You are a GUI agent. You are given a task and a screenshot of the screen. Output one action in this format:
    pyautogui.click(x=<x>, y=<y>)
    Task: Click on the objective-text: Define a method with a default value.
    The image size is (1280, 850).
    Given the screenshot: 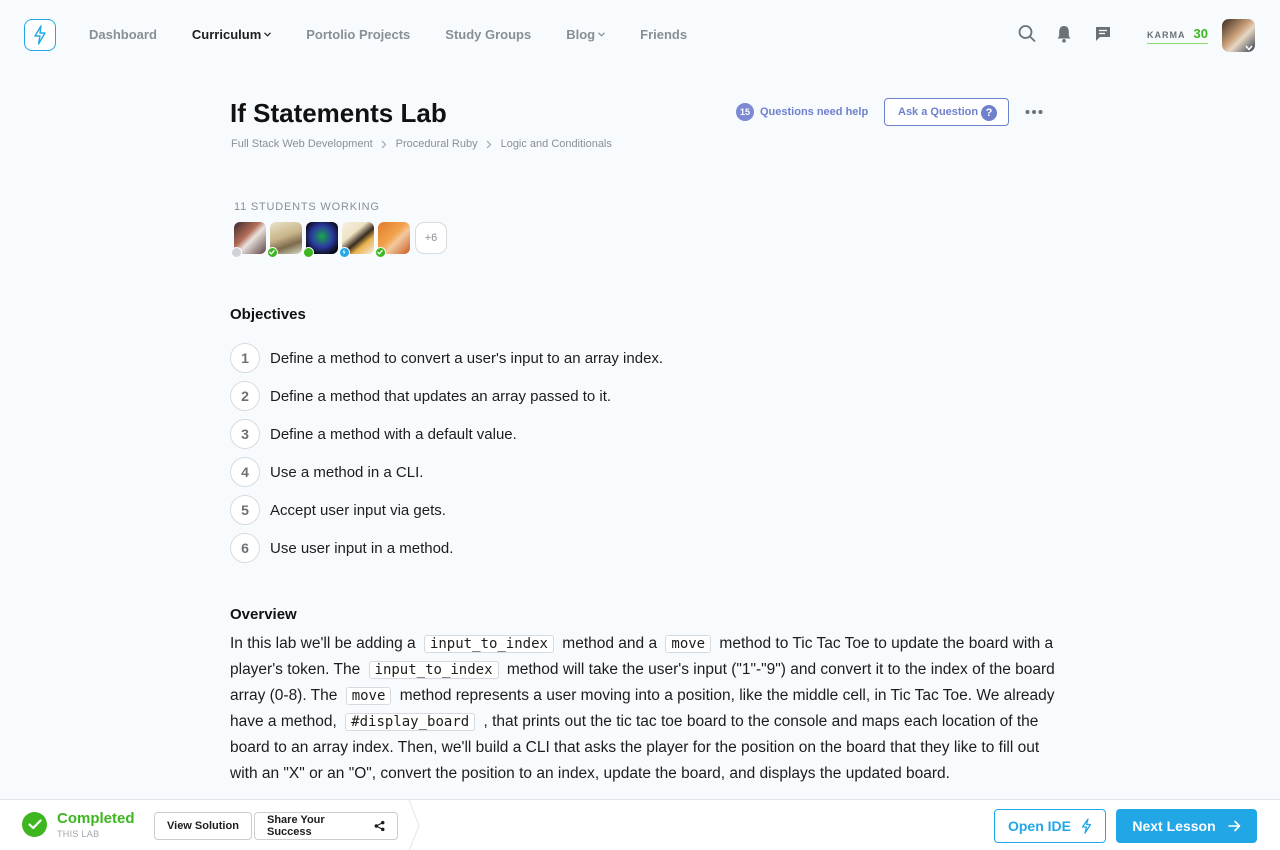 What is the action you would take?
    pyautogui.click(x=393, y=434)
    